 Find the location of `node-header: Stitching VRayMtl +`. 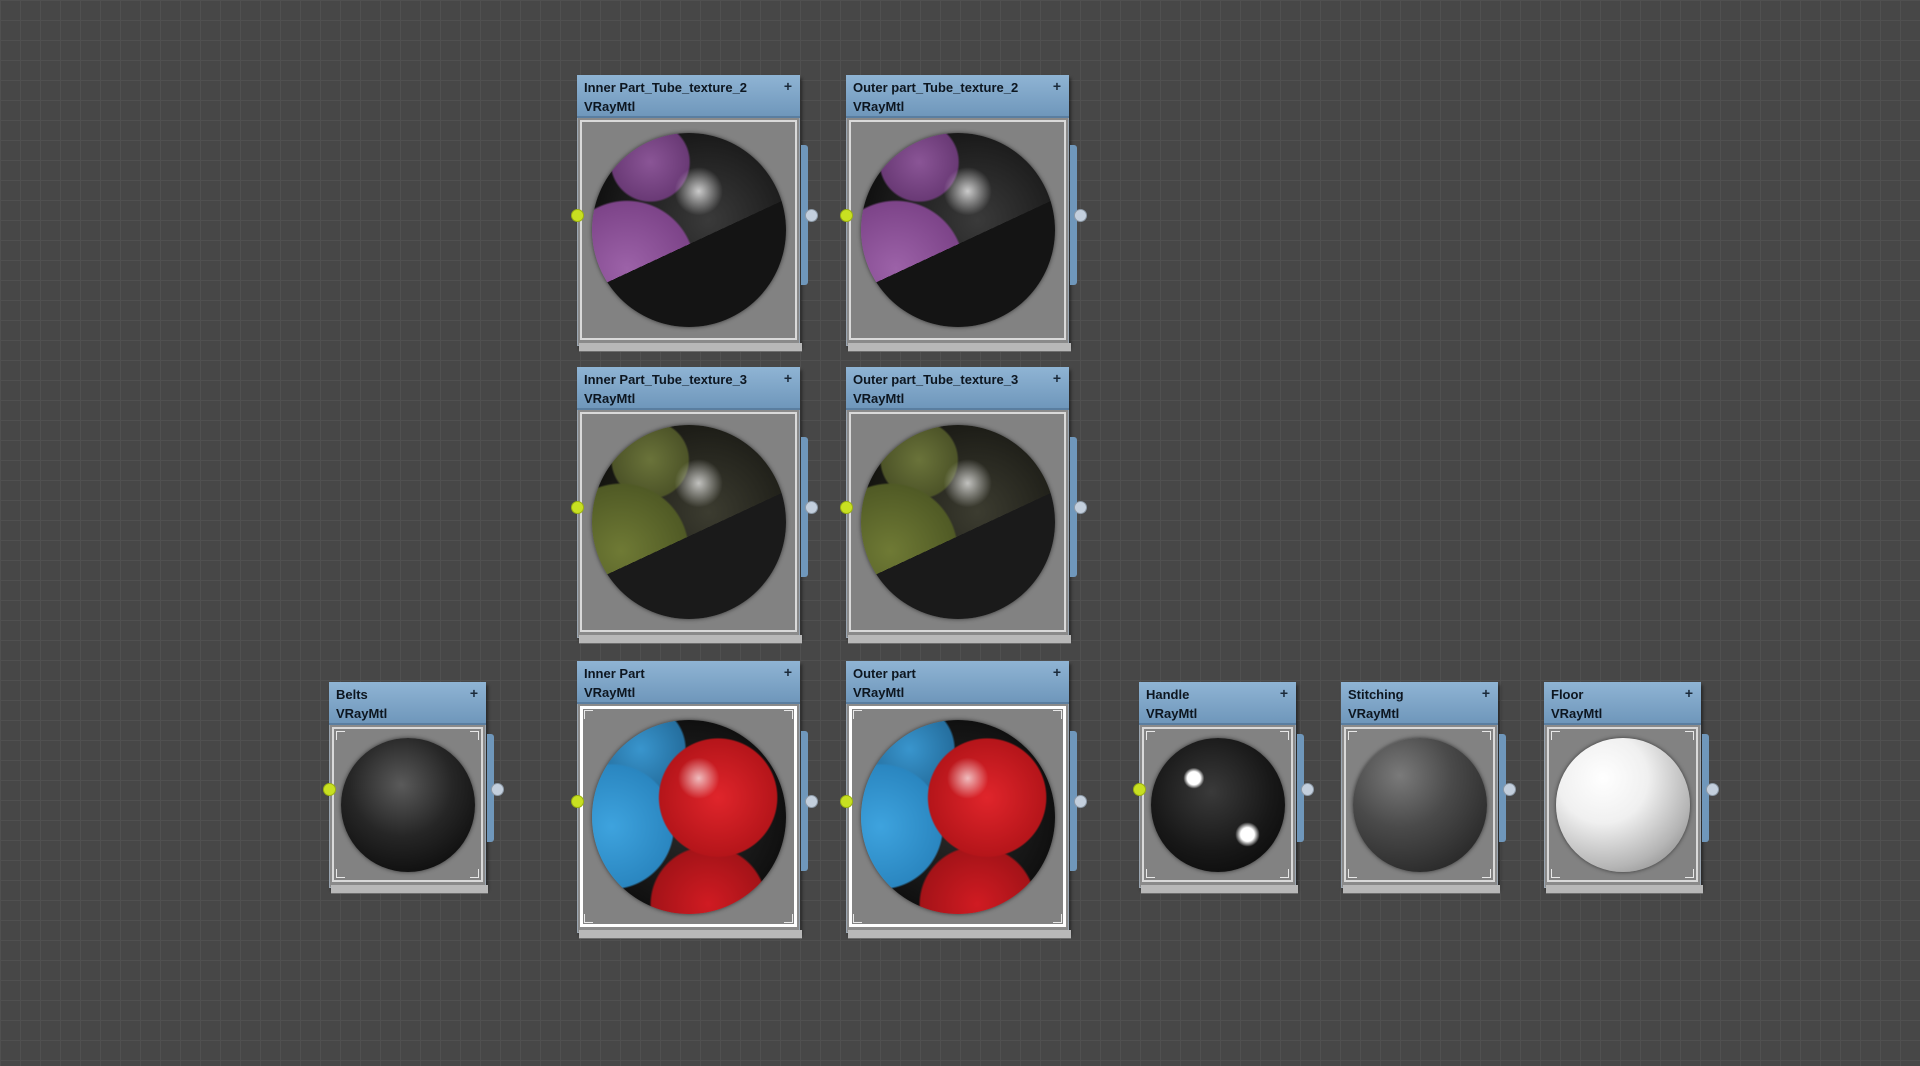

node-header: Stitching VRayMtl + is located at coordinates (1419, 703).